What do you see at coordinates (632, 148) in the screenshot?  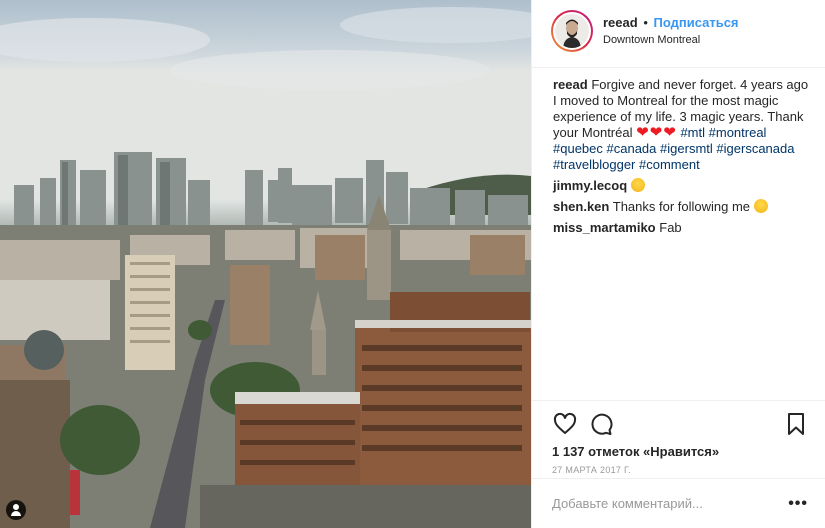 I see `hashtag-link: #canada` at bounding box center [632, 148].